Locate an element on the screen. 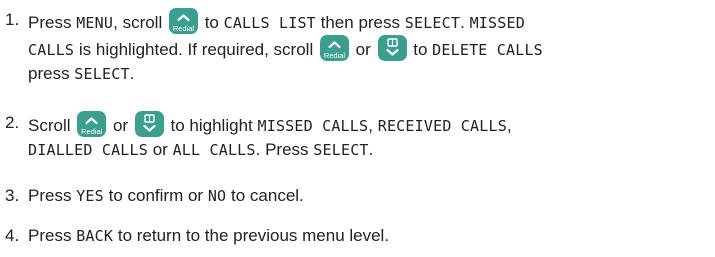 The image size is (715, 257). step-number: 4. is located at coordinates (12, 235).